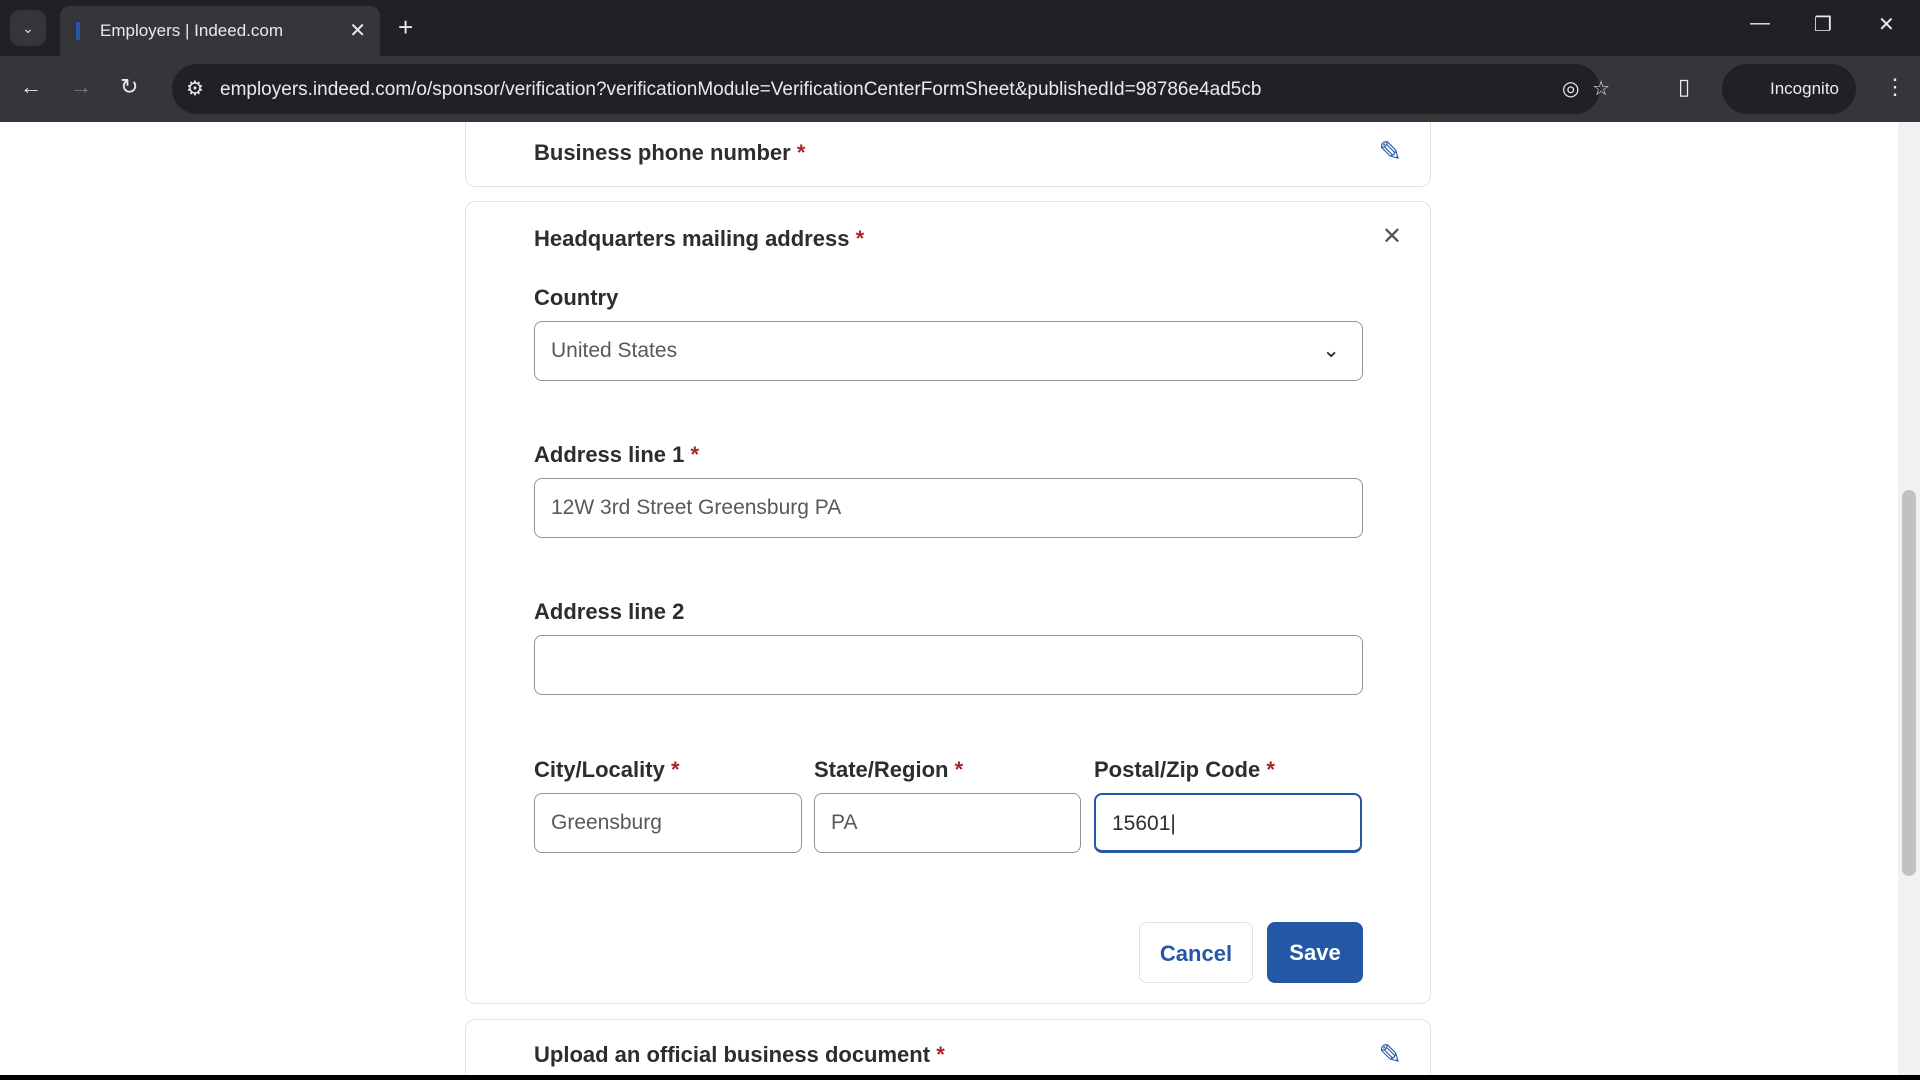 The image size is (1920, 1080). What do you see at coordinates (607, 769) in the screenshot?
I see `city-label: City/Locality *` at bounding box center [607, 769].